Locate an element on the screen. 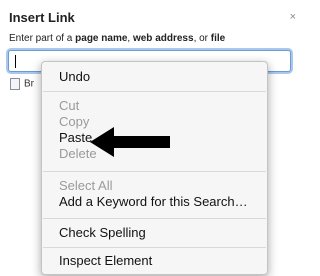 The image size is (320, 276). menu-item-copy: Copy is located at coordinates (74, 121).